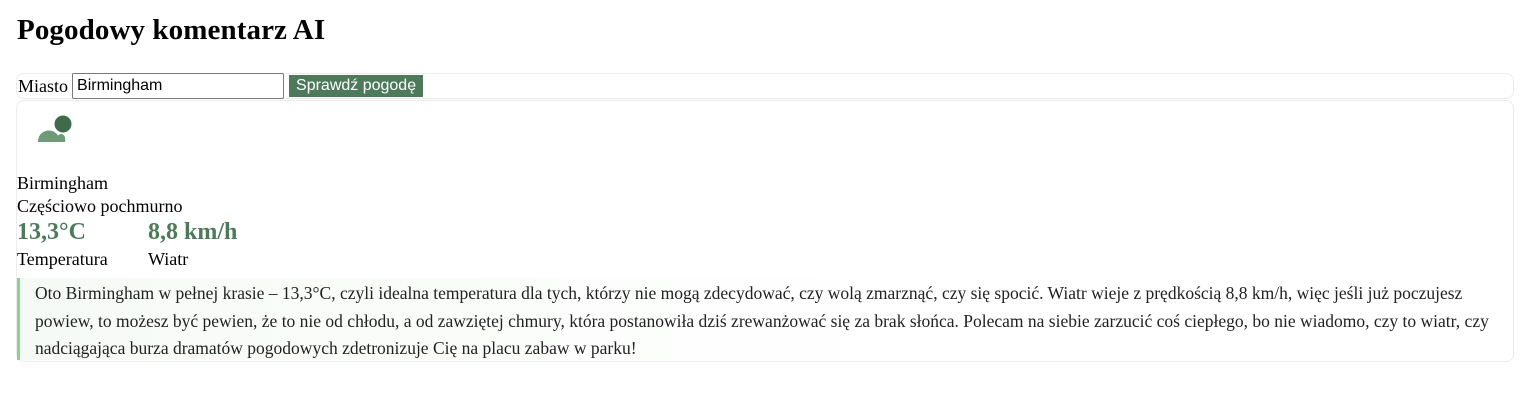  I want to click on weather-condition: Częściowo pochmurno, so click(100, 206).